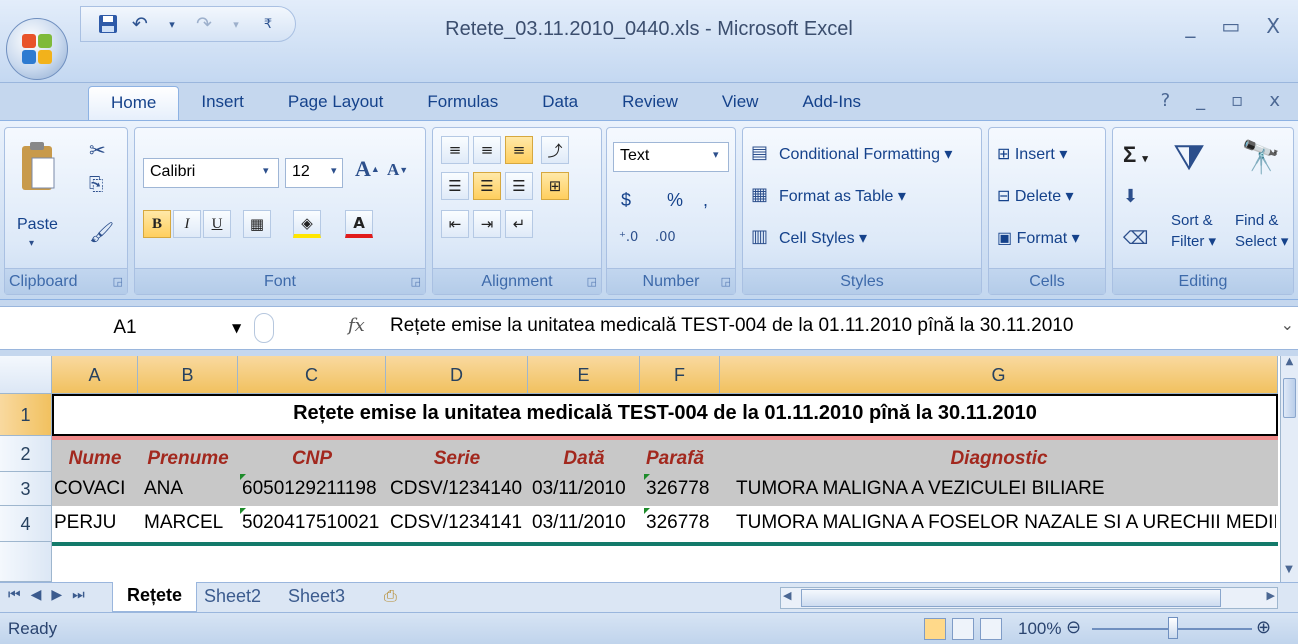 The height and width of the screenshot is (644, 1298). Describe the element at coordinates (865, 154) in the screenshot. I see `conditional-formatting-button: Conditional Formatting ▾` at that location.